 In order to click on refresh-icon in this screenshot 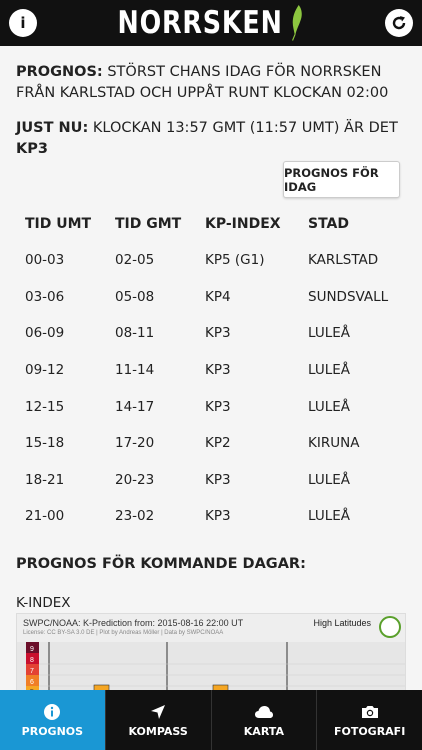, I will do `click(399, 23)`.